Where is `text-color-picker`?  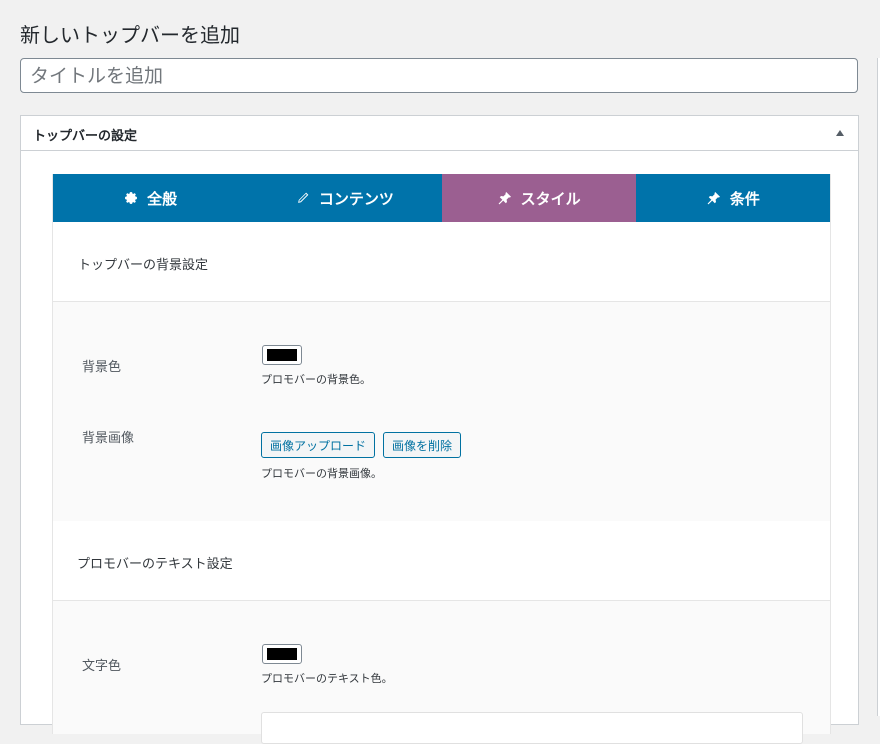 text-color-picker is located at coordinates (282, 654).